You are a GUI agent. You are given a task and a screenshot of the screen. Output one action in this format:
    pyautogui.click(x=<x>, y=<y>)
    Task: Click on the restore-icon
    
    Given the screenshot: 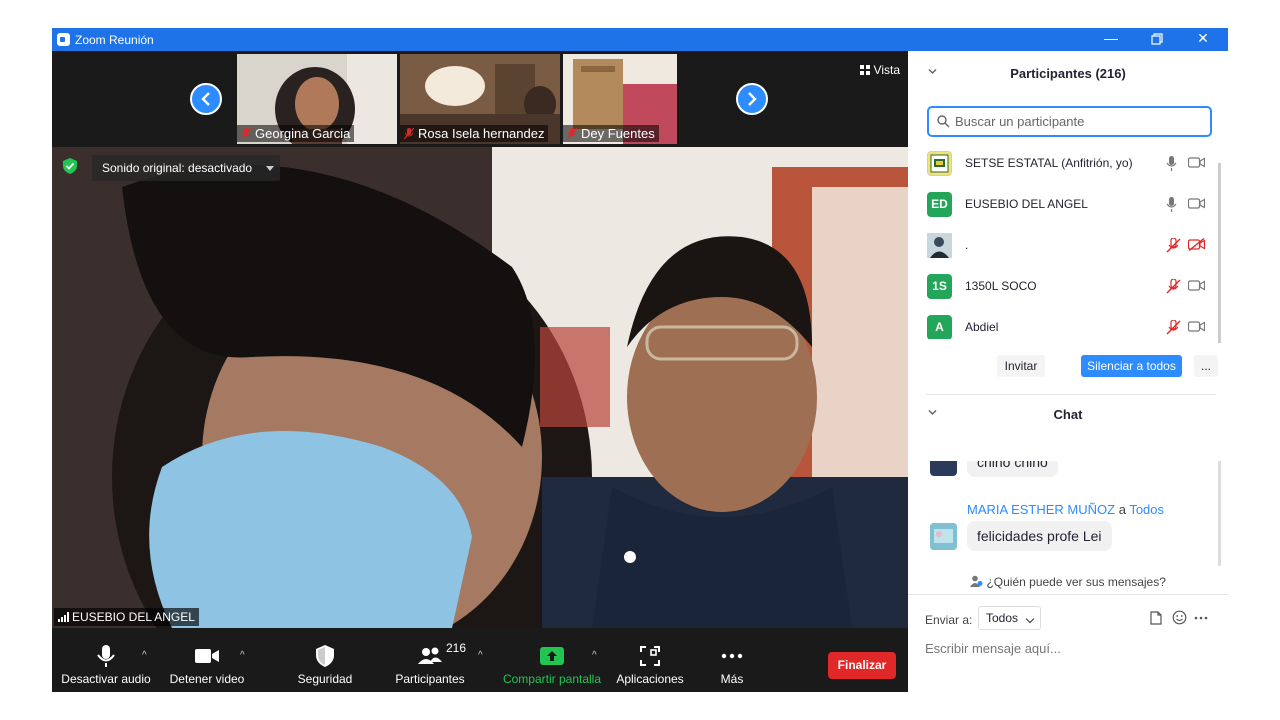 What is the action you would take?
    pyautogui.click(x=1157, y=39)
    